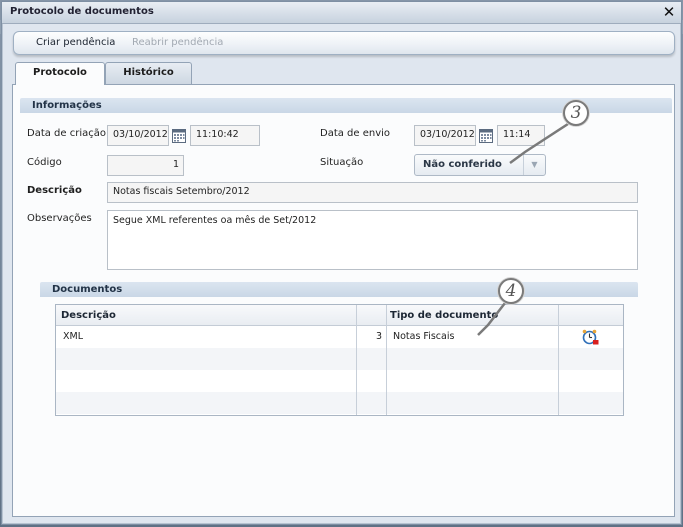 The width and height of the screenshot is (683, 527). Describe the element at coordinates (177, 42) in the screenshot. I see `reopen-pending-button: Reabrir pendência` at that location.